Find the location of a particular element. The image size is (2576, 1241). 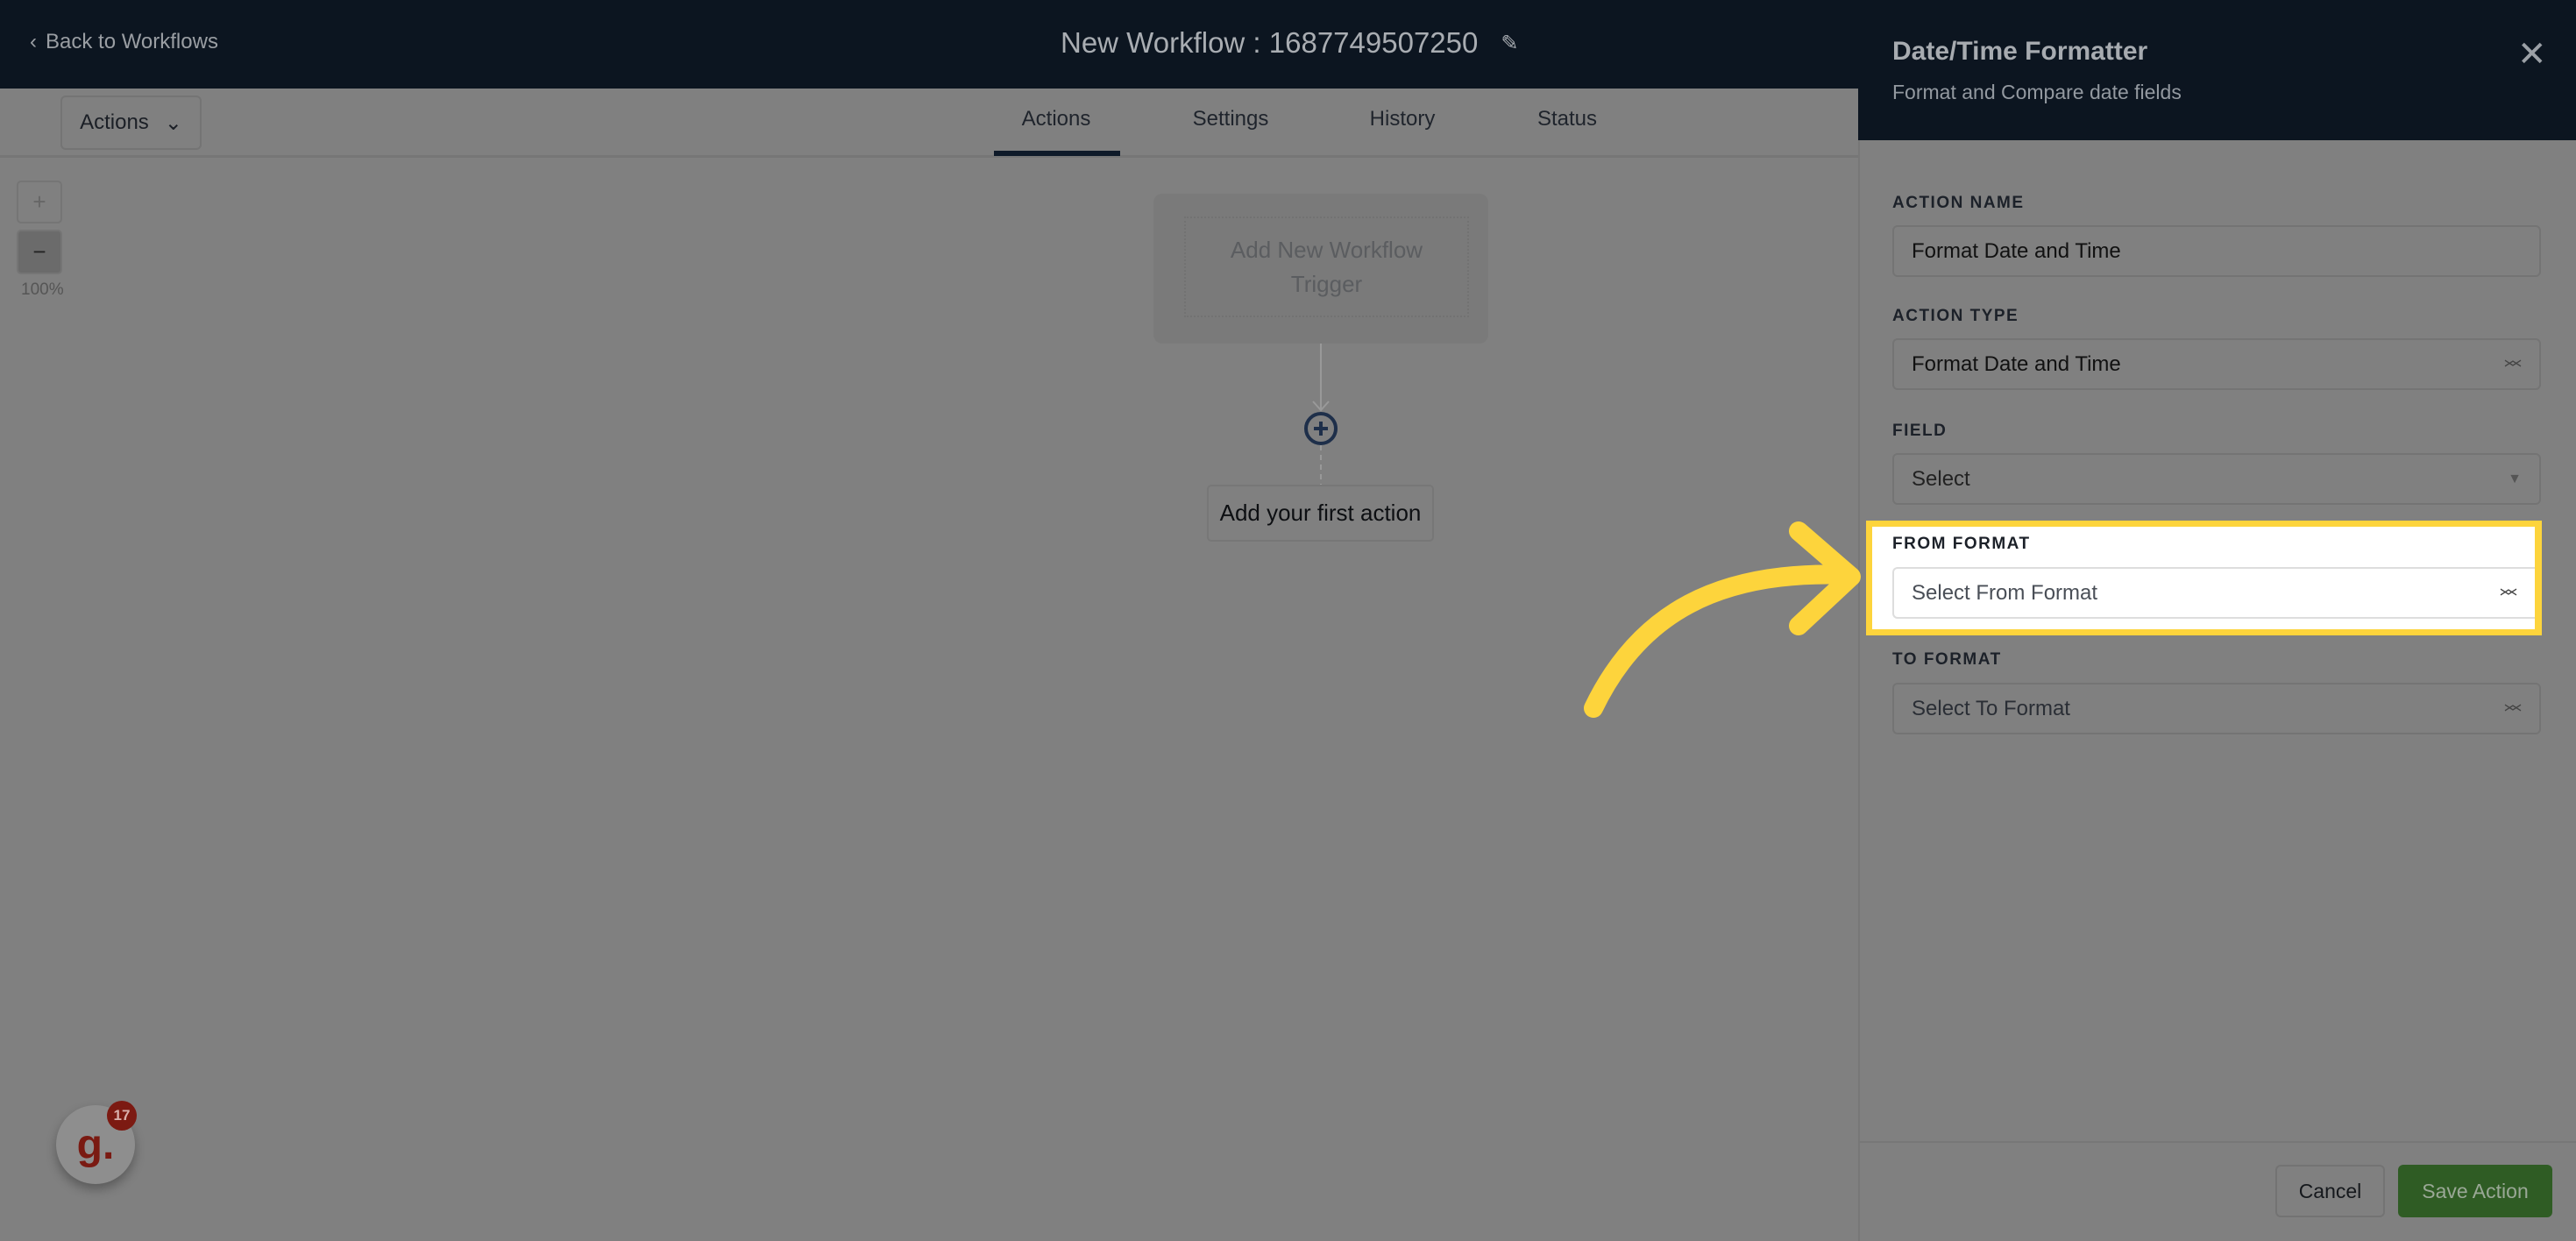

close-icon: ✕ is located at coordinates (2532, 54).